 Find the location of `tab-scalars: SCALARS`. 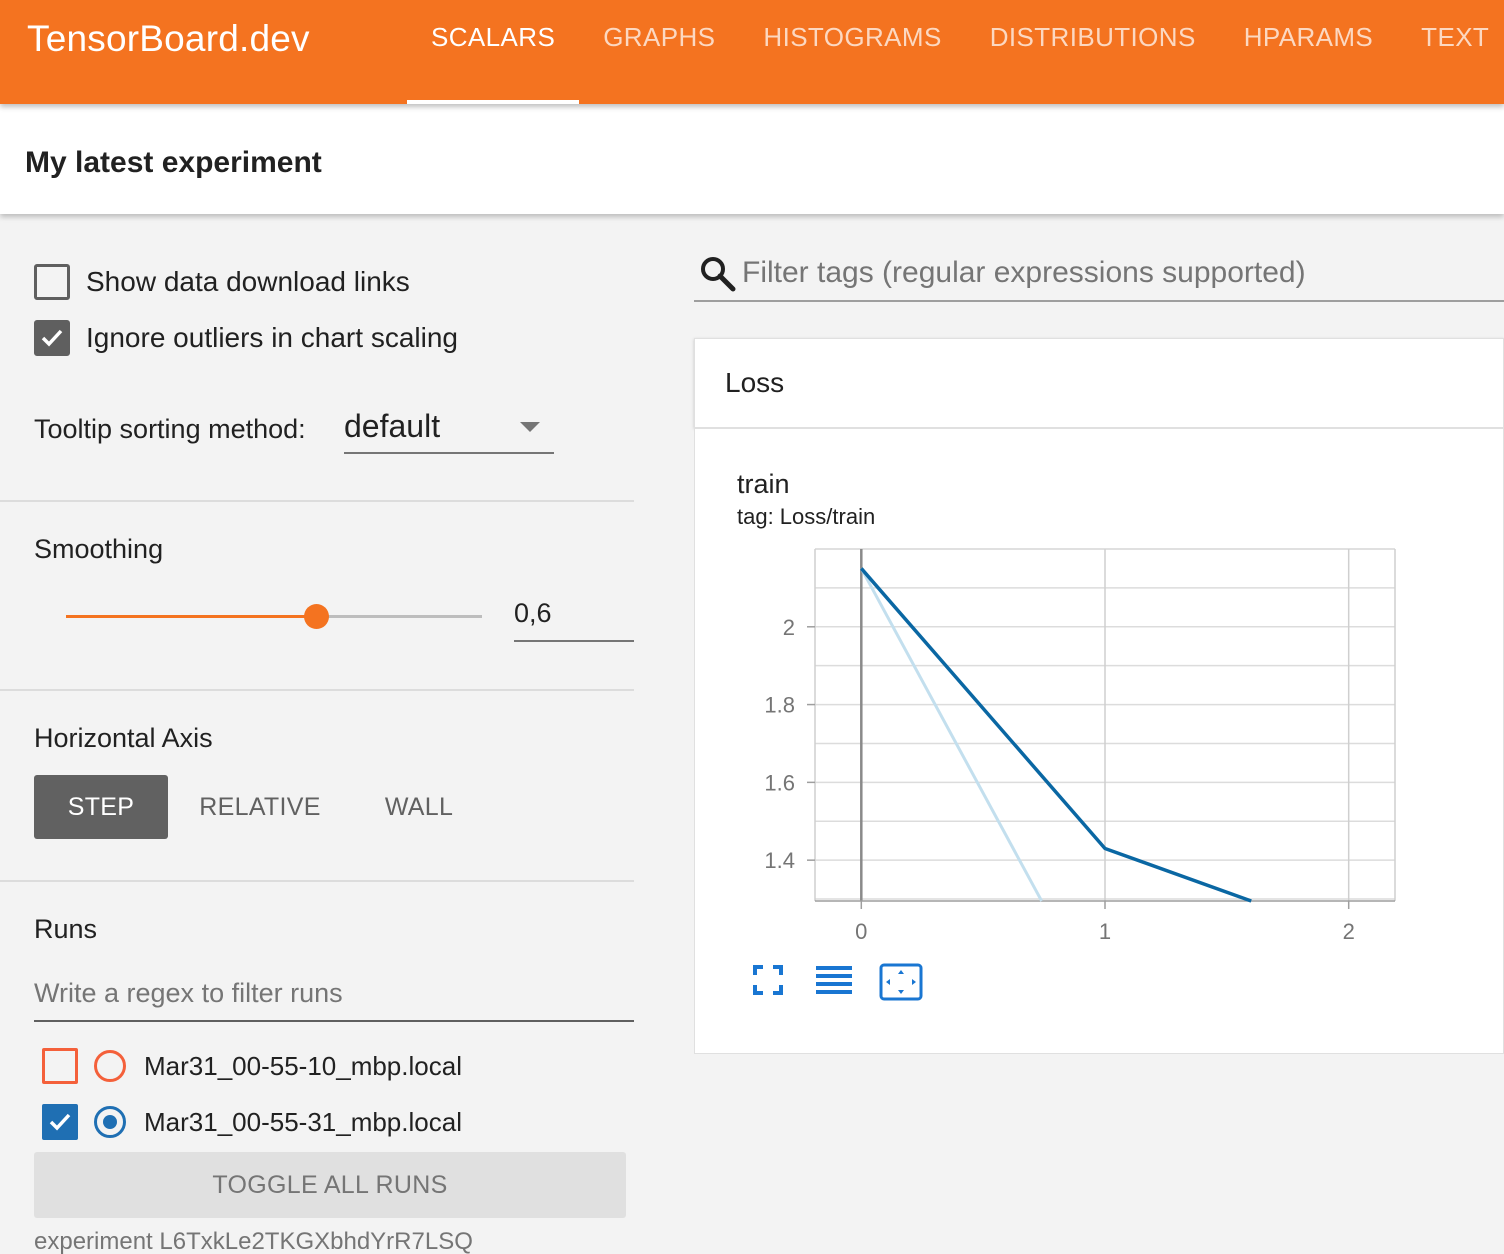

tab-scalars: SCALARS is located at coordinates (493, 52).